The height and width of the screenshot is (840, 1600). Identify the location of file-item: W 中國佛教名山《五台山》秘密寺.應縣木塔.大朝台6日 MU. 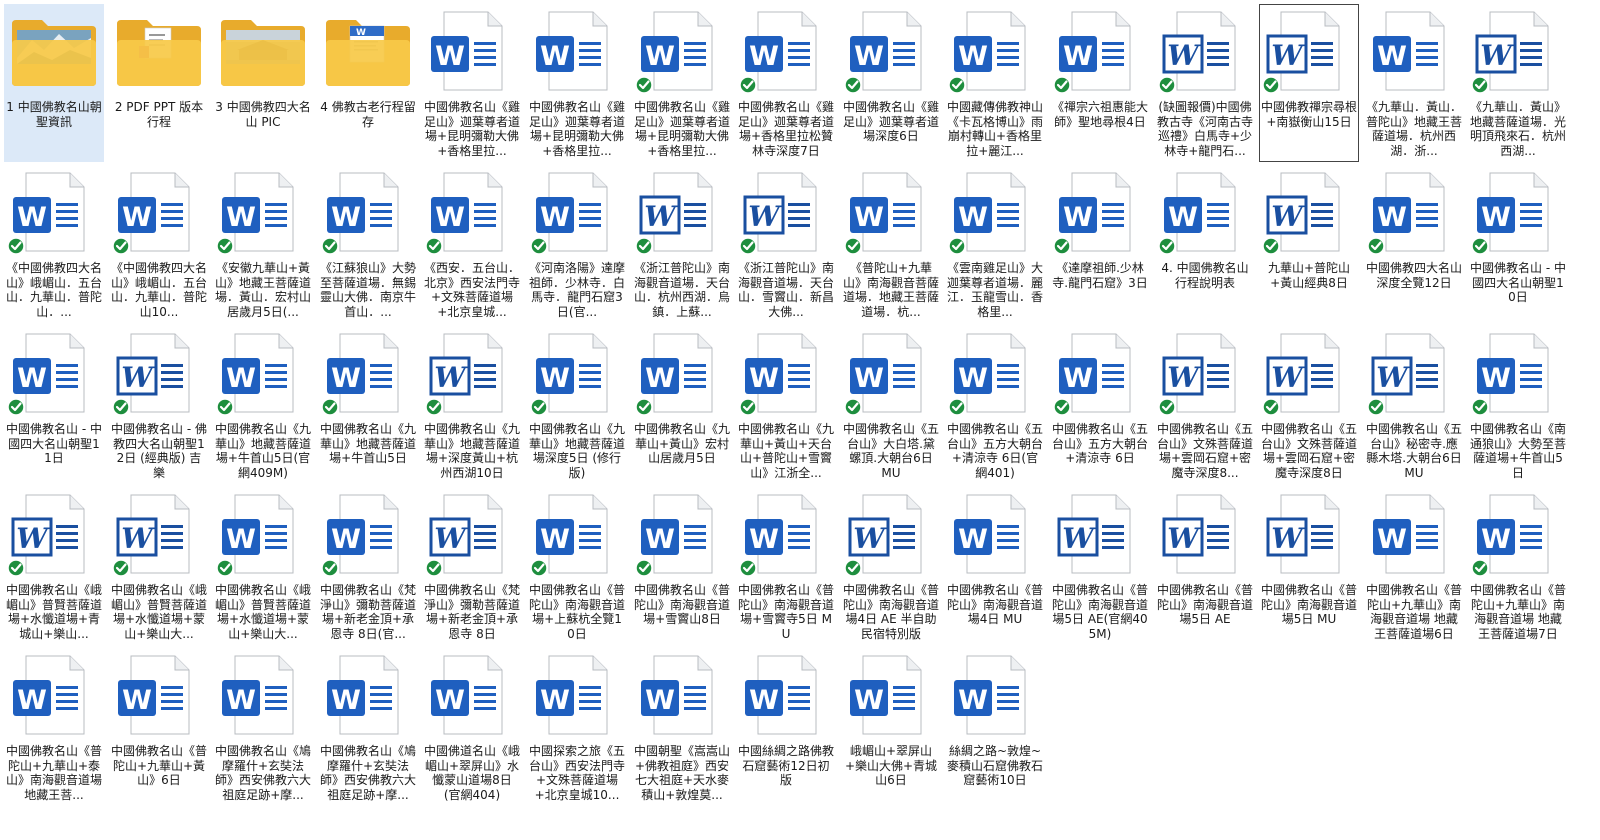
(1414, 405).